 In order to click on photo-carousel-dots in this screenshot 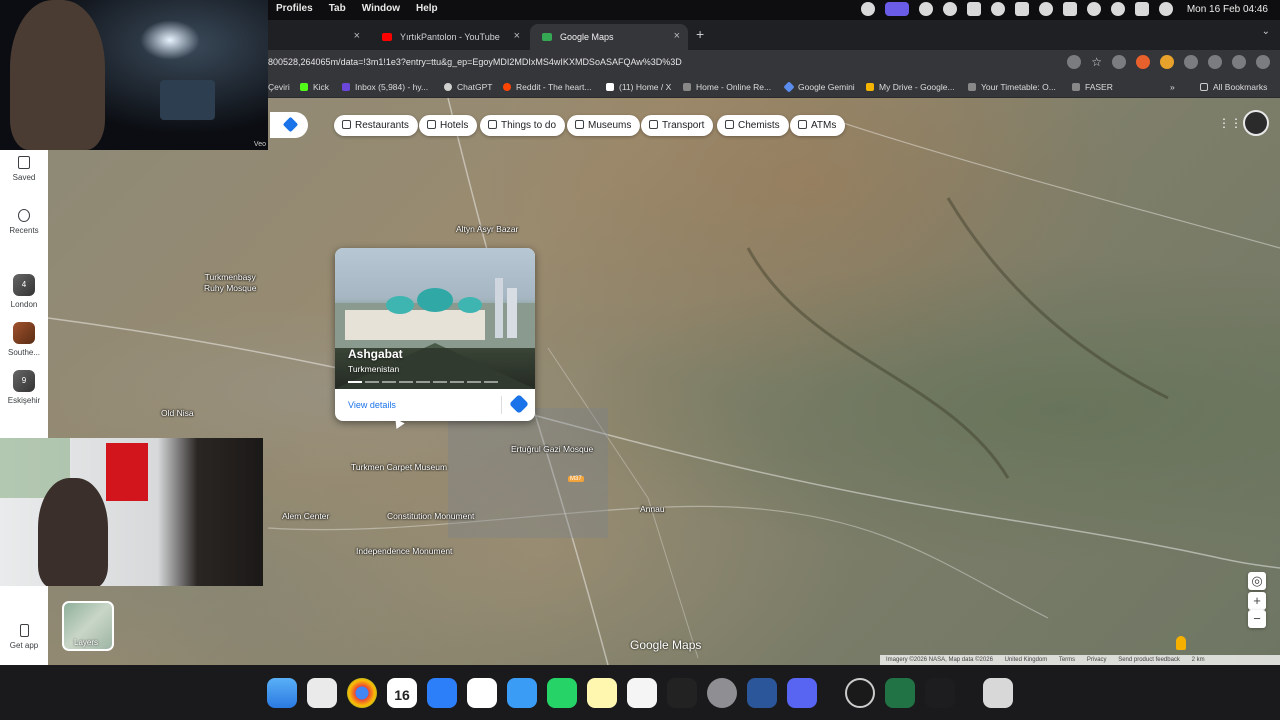, I will do `click(423, 382)`.